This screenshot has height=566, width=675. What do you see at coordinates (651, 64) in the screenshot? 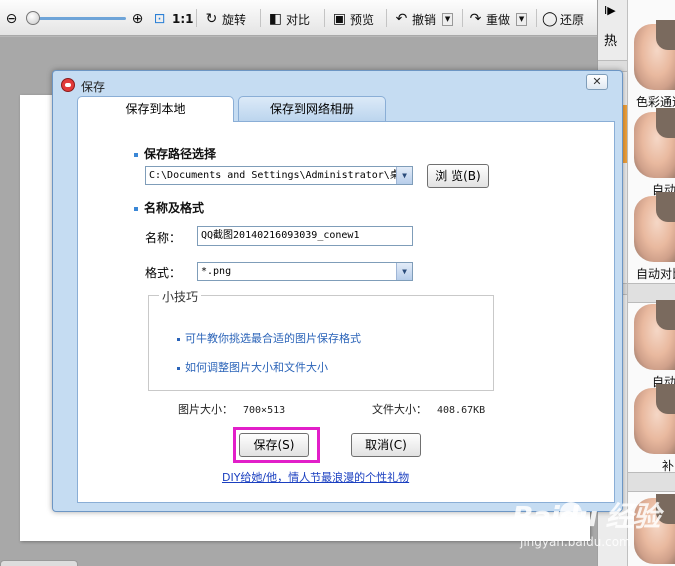
I see `effect-thumbnail: 色彩通道` at bounding box center [651, 64].